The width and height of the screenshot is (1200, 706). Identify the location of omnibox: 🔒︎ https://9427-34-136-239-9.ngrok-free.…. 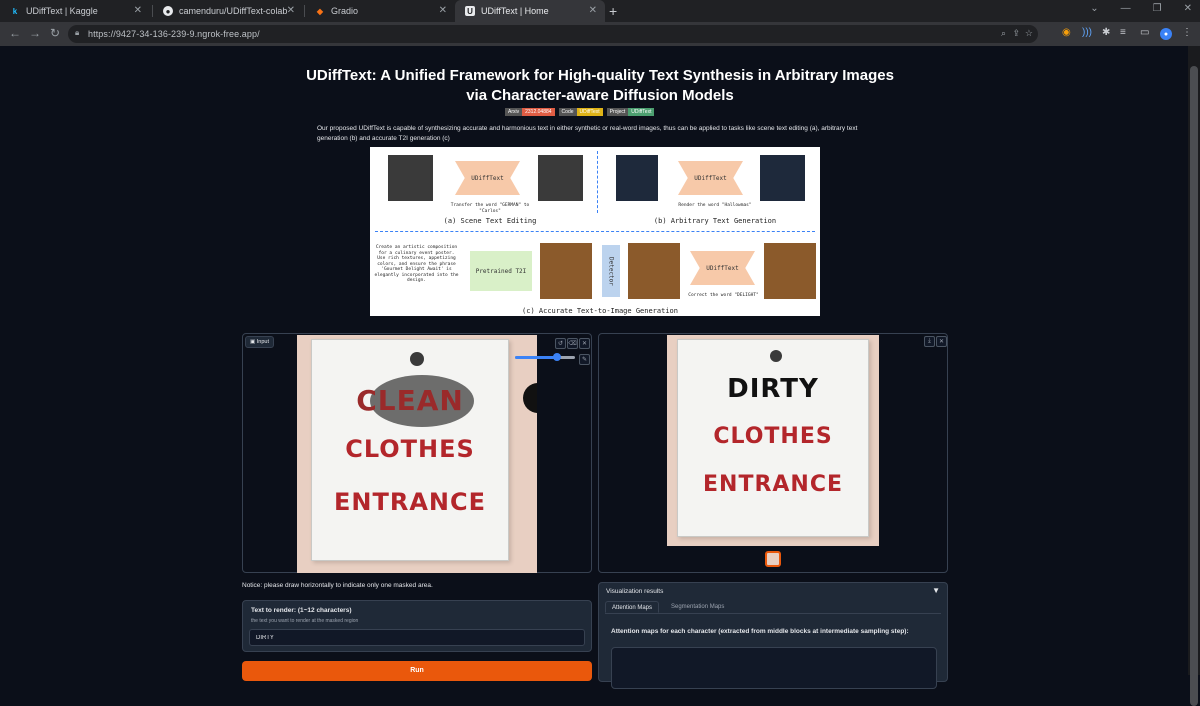
(553, 34).